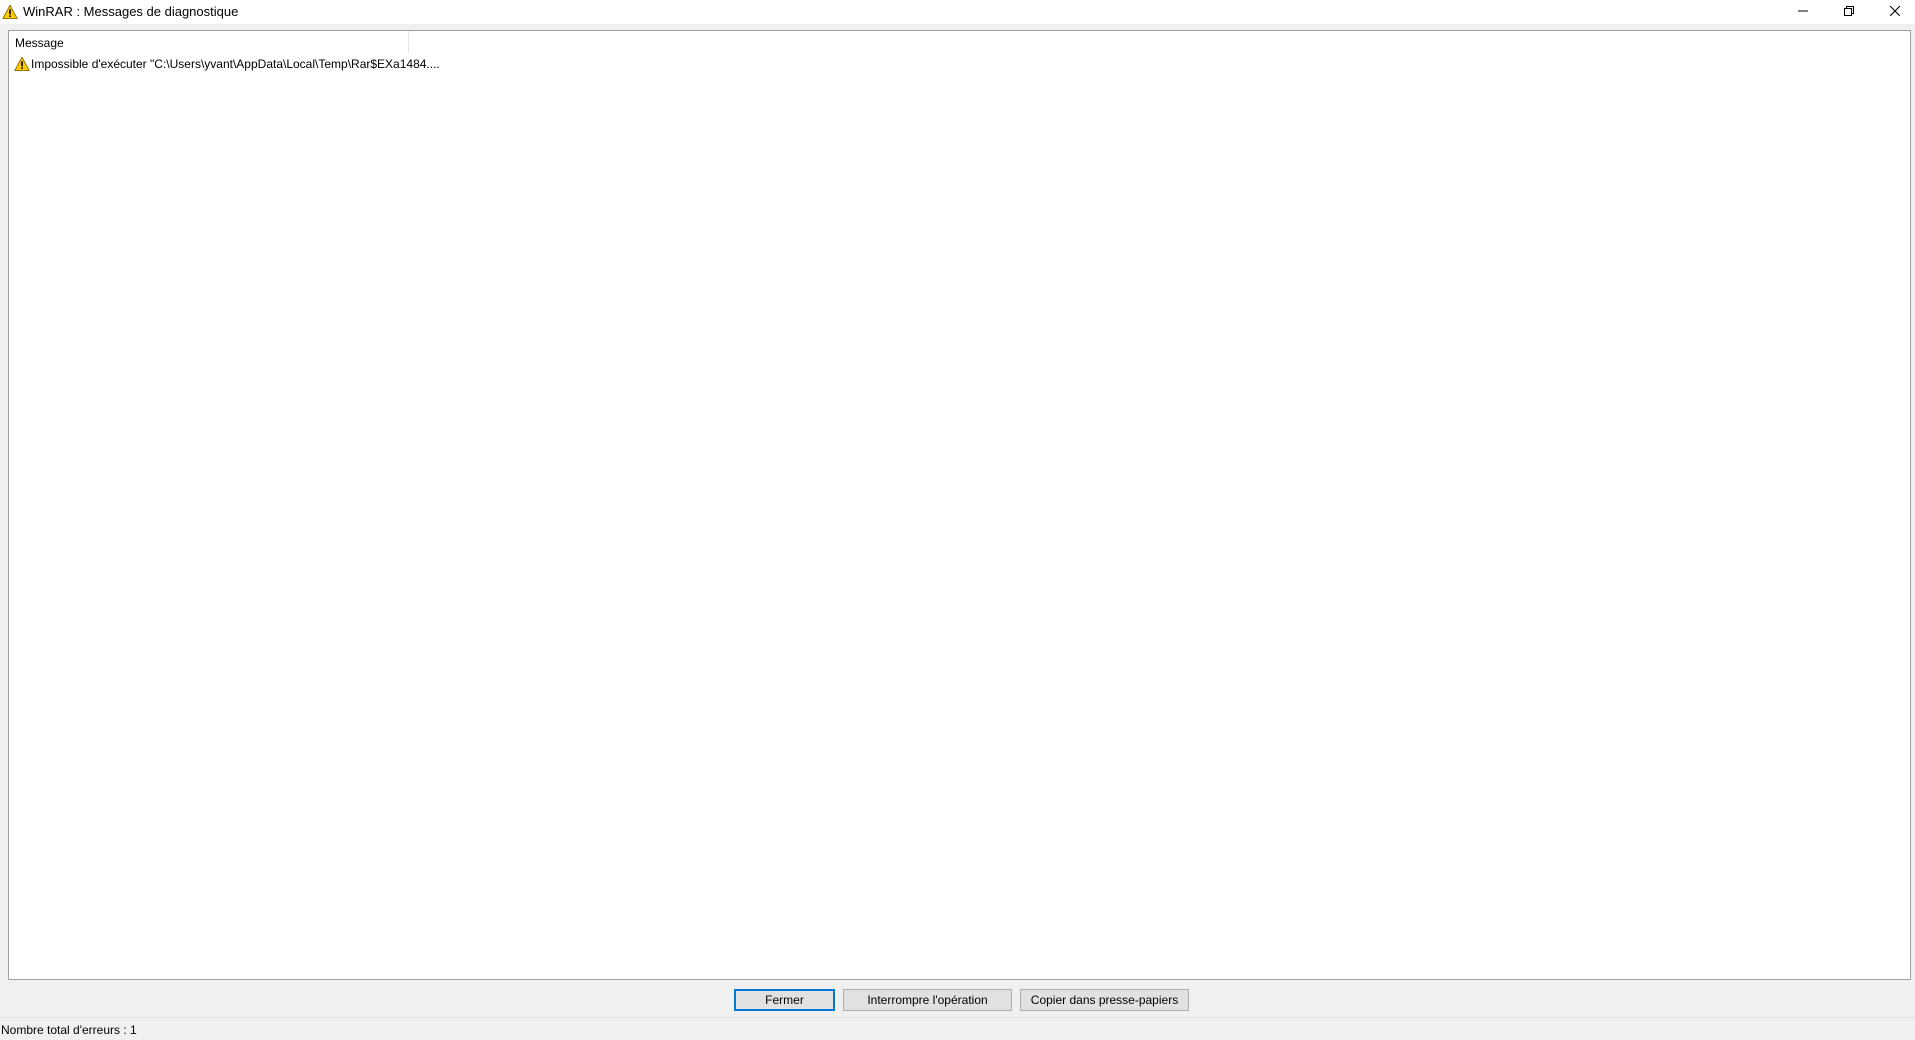 The height and width of the screenshot is (1040, 1915). Describe the element at coordinates (1104, 1000) in the screenshot. I see `copy-to-clipboard-button: Copier dans presse-papiers` at that location.